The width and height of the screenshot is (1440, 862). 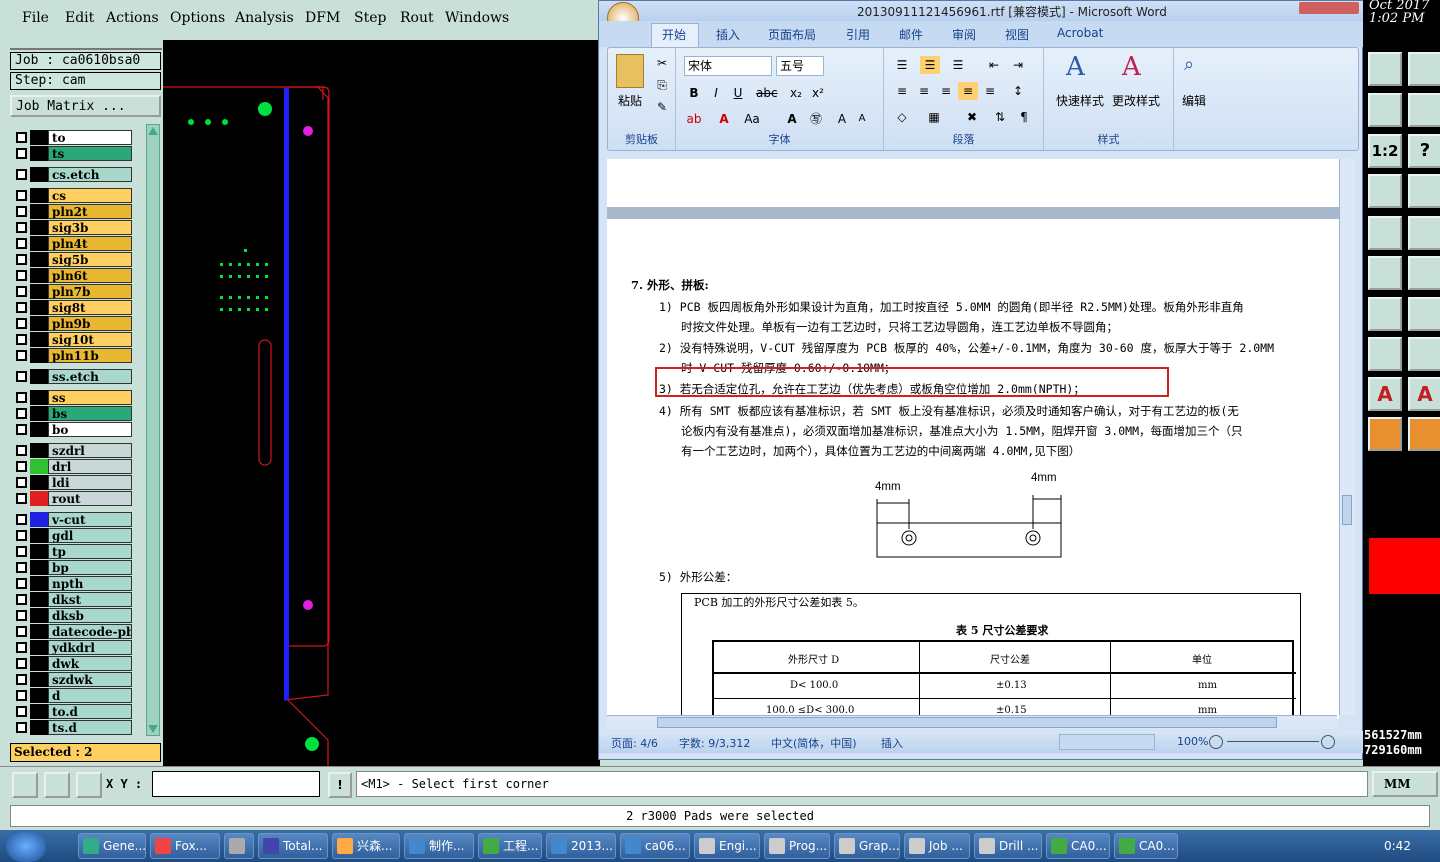 I want to click on align-left-icon: ≡, so click(x=902, y=91).